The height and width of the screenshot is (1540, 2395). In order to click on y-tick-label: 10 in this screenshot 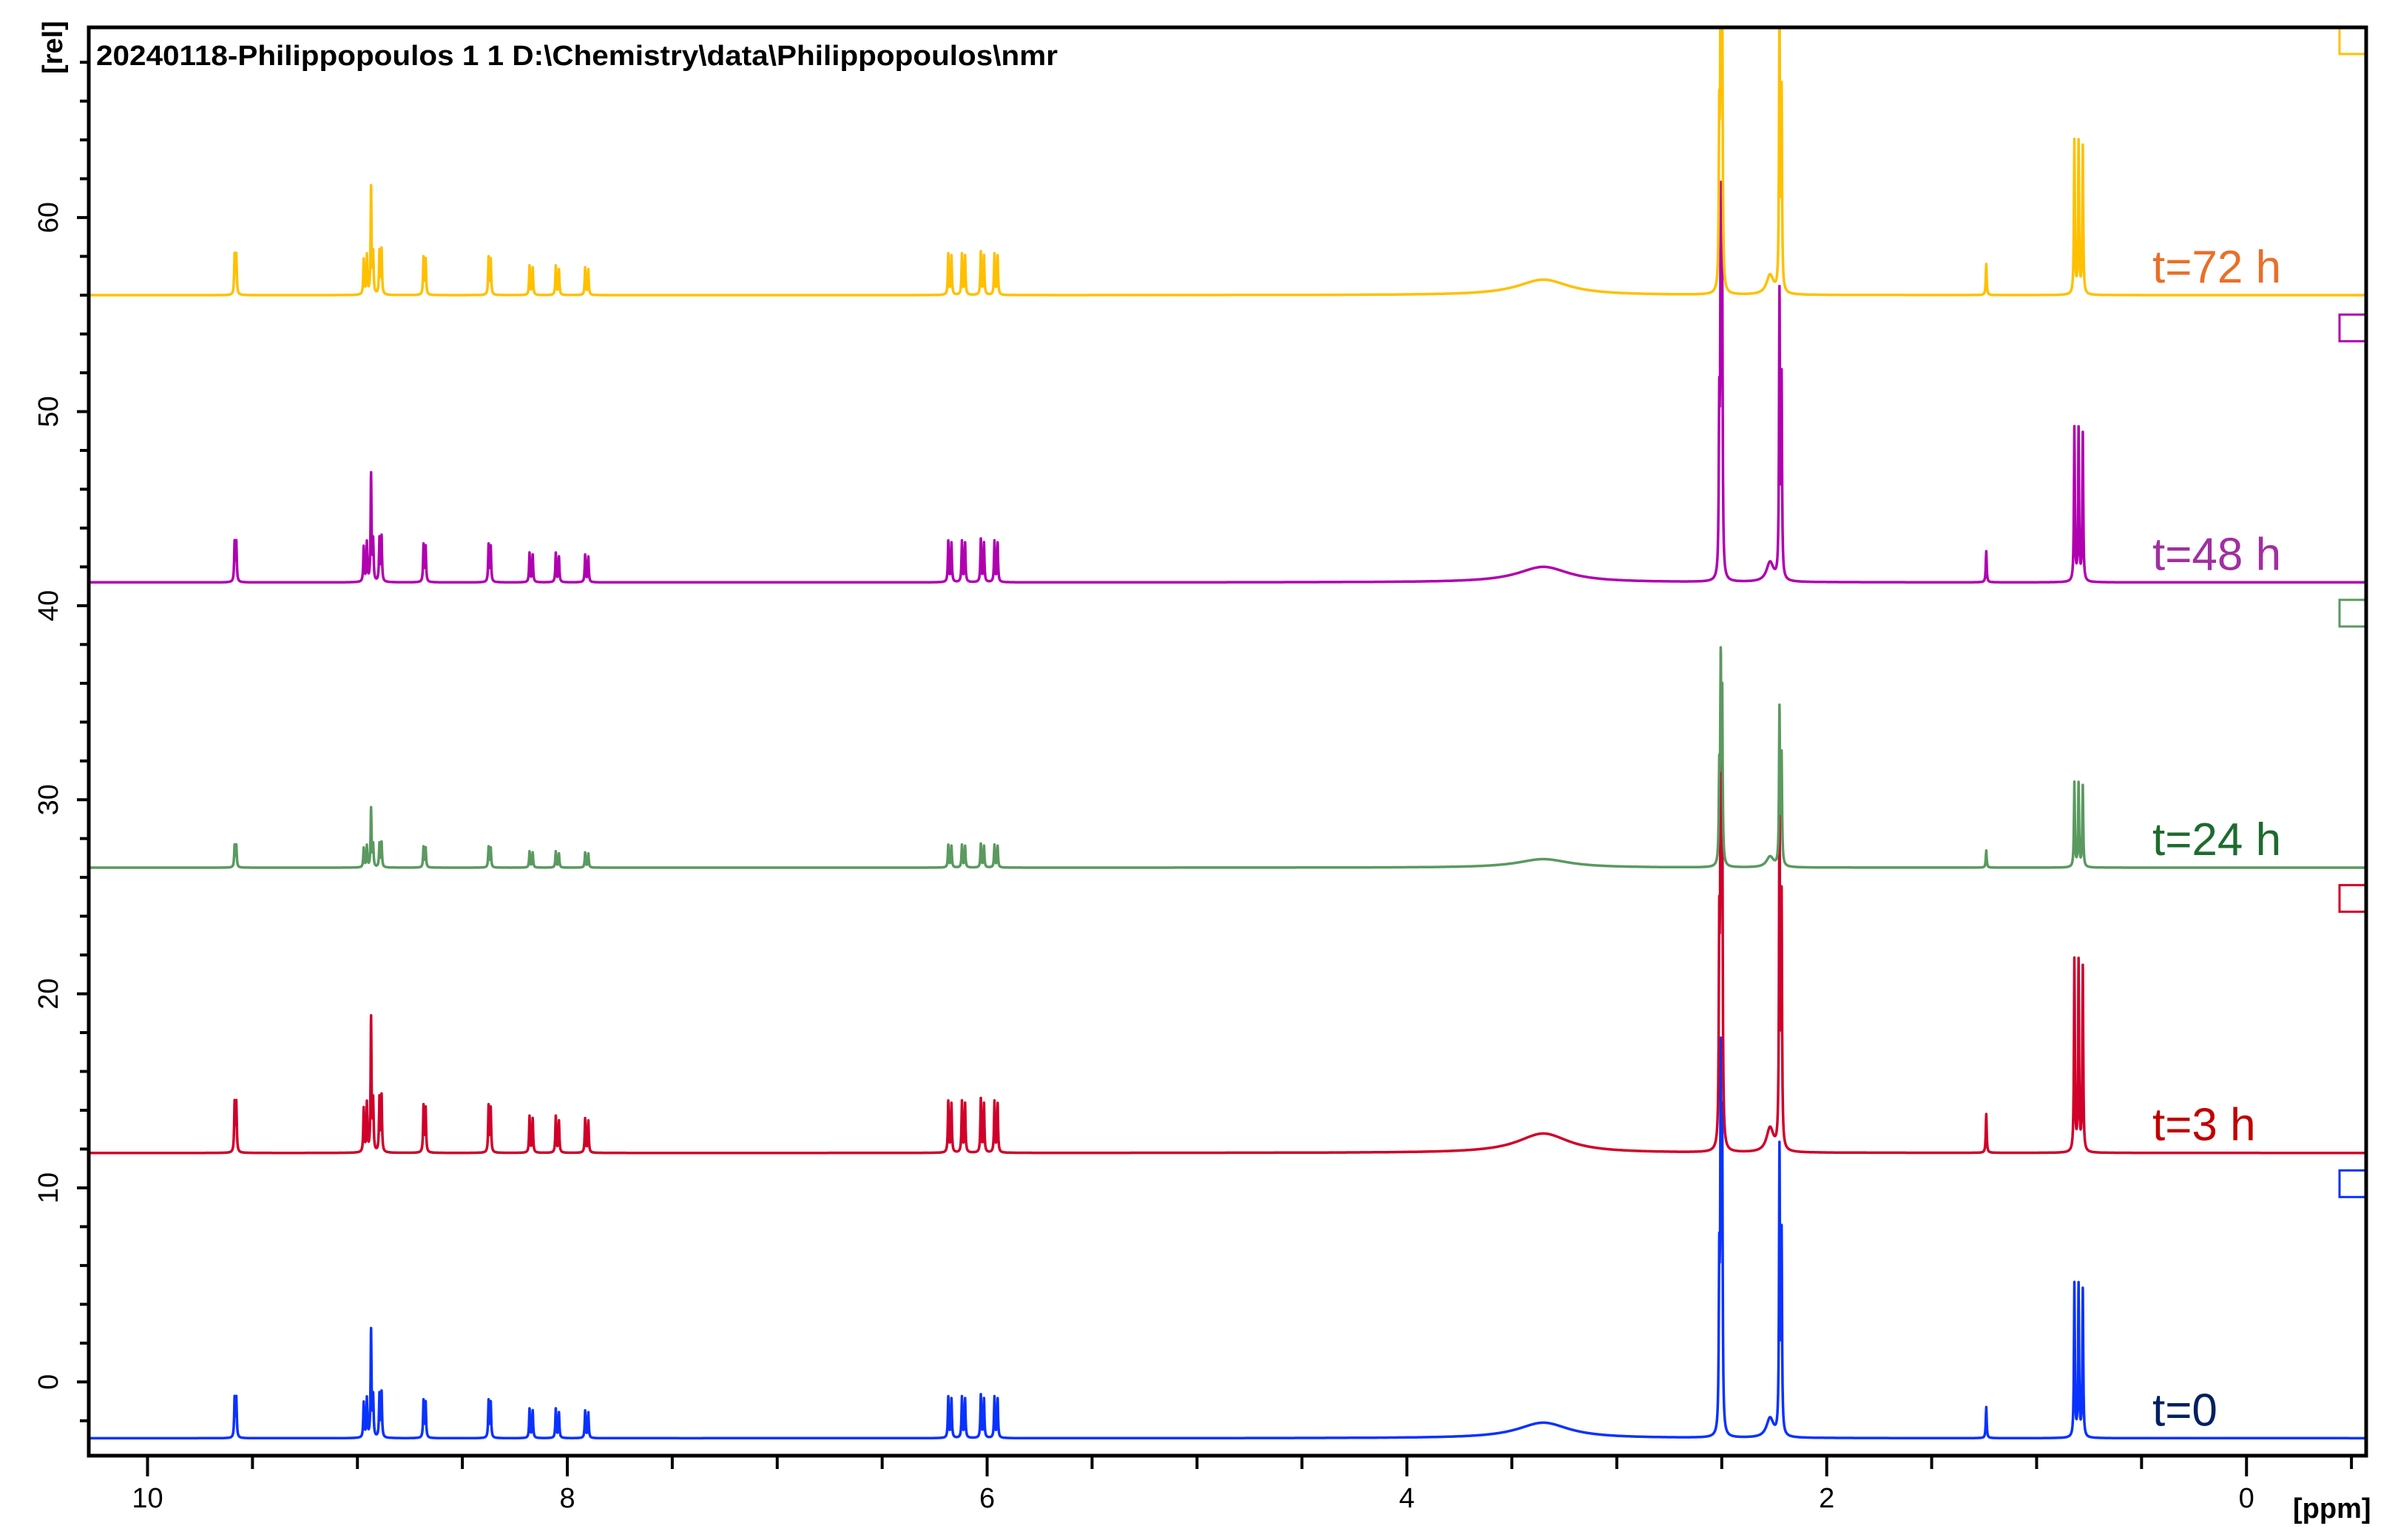, I will do `click(49, 1187)`.